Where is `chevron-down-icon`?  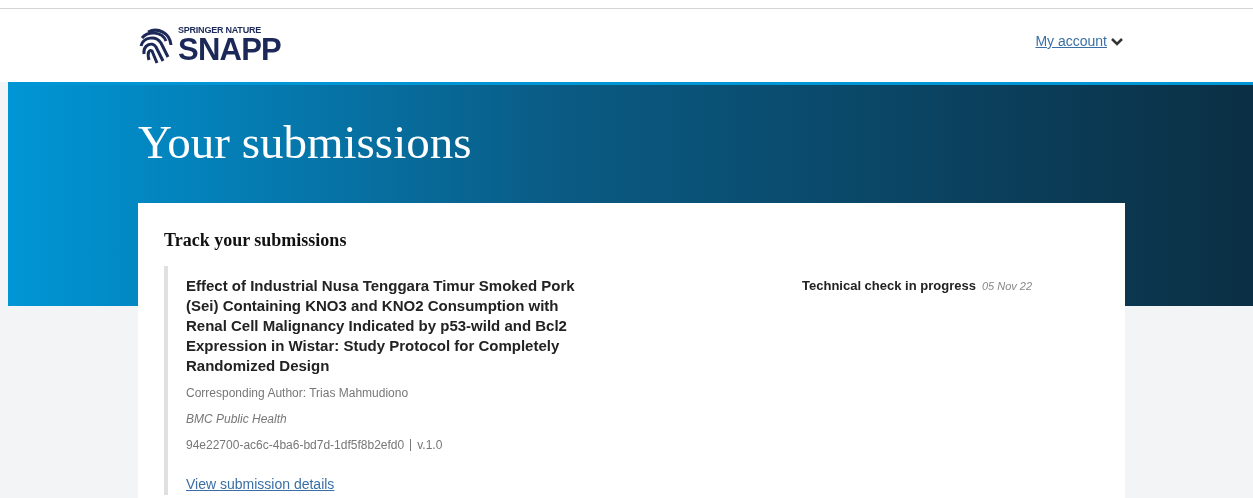
chevron-down-icon is located at coordinates (1117, 41).